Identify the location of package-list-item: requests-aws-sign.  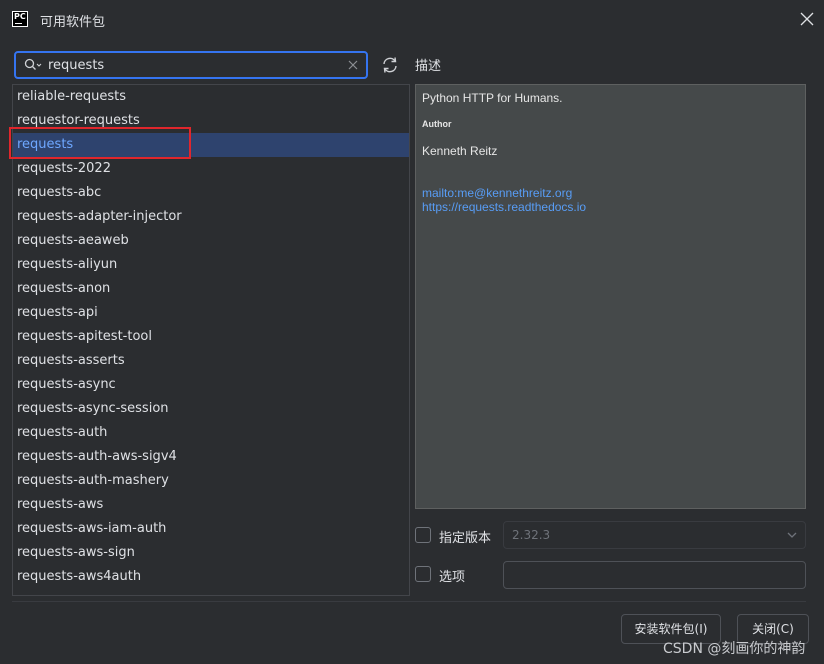
(211, 553).